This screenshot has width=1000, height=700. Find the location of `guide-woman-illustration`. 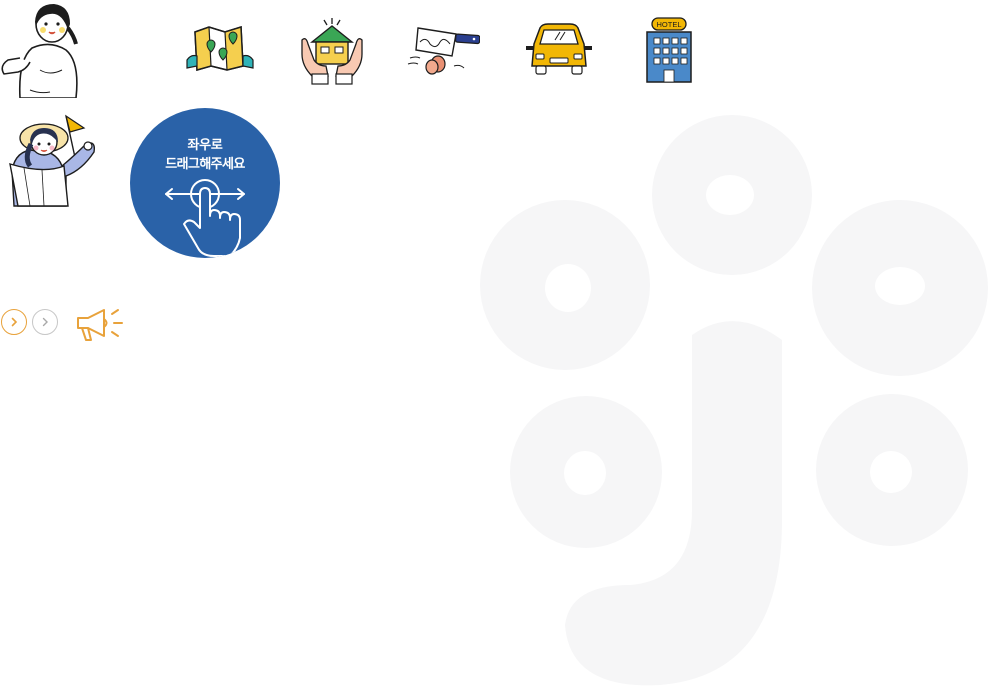

guide-woman-illustration is located at coordinates (39, 51).